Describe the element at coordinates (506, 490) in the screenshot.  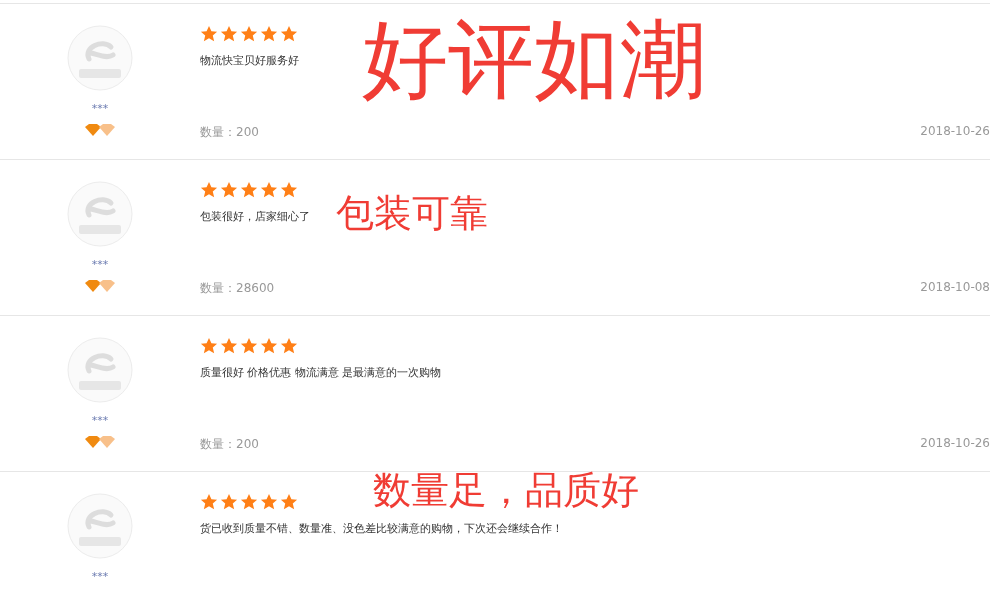
I see `annotation-text: 数量足，品质好` at that location.